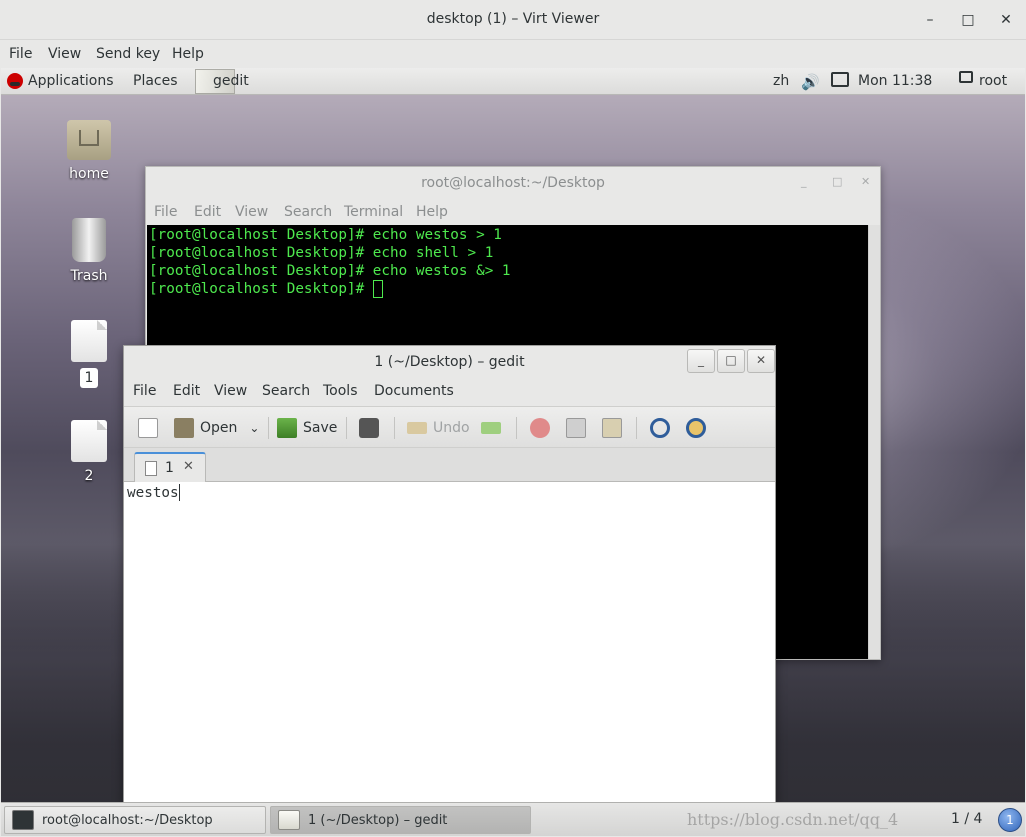 The image size is (1026, 837). I want to click on gedit-menu-documents: Documents, so click(414, 391).